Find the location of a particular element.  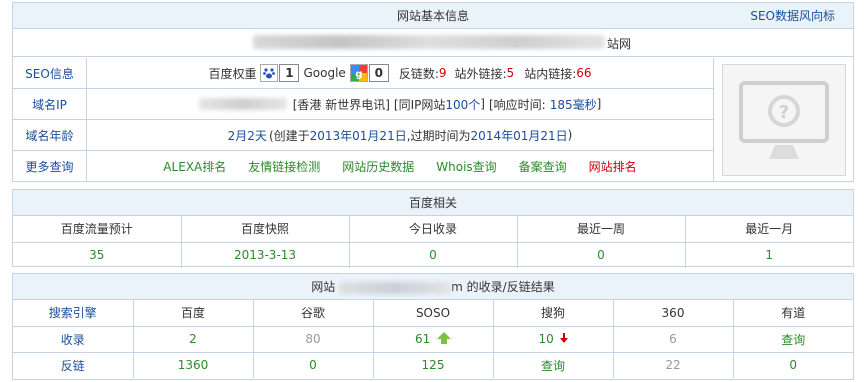

table-header-row: 搜索引擎 百度 谷歌 SOSO 搜狗 360 有道 is located at coordinates (433, 313).